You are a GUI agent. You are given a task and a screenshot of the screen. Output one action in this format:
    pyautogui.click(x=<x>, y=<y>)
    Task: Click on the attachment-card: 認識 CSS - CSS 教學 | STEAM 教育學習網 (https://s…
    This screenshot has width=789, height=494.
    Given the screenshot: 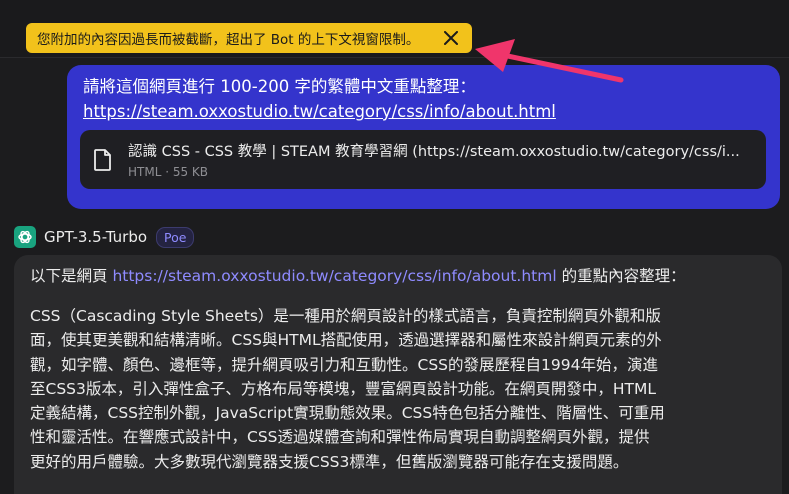 What is the action you would take?
    pyautogui.click(x=423, y=159)
    